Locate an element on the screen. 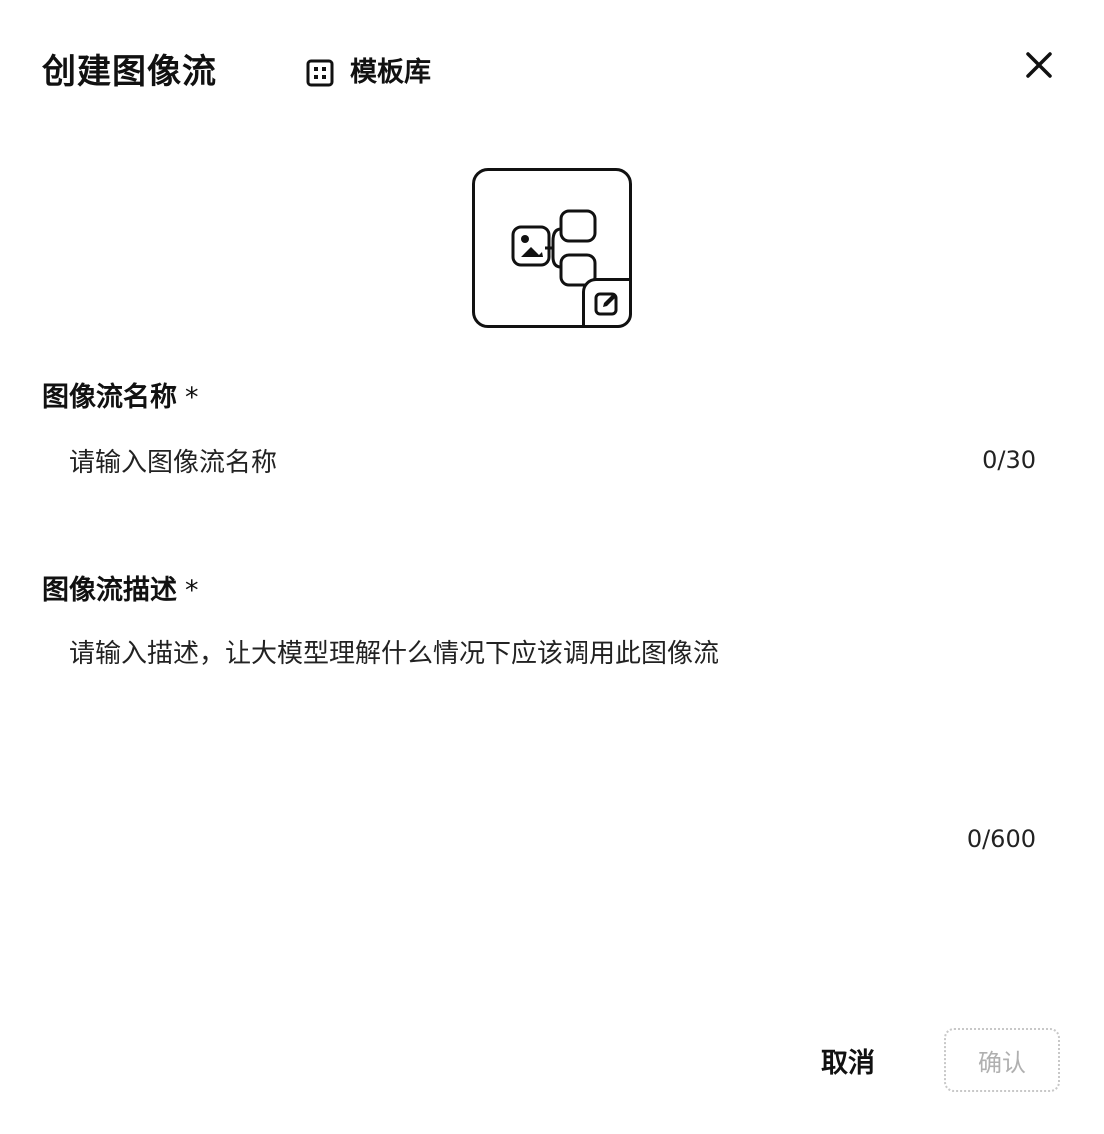  description-label-text: 图像流描述 is located at coordinates (109, 590).